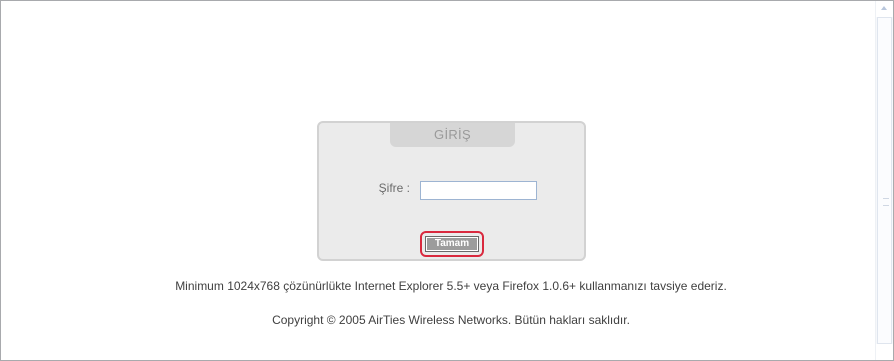 This screenshot has width=894, height=361. Describe the element at coordinates (886, 202) in the screenshot. I see `scroll-grip-icon` at that location.